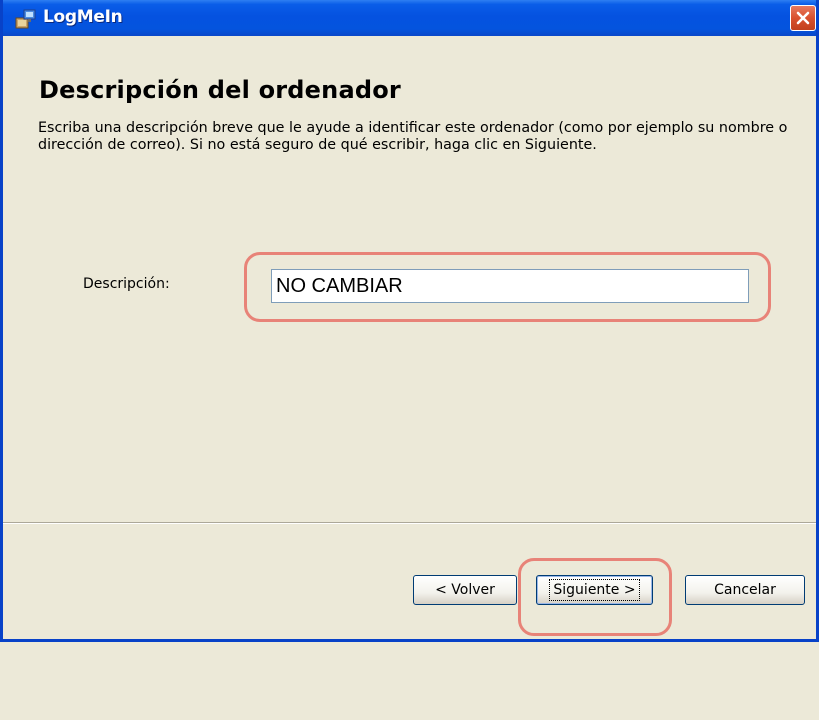 The height and width of the screenshot is (720, 819). What do you see at coordinates (745, 590) in the screenshot?
I see `cancel-button: Cancelar` at bounding box center [745, 590].